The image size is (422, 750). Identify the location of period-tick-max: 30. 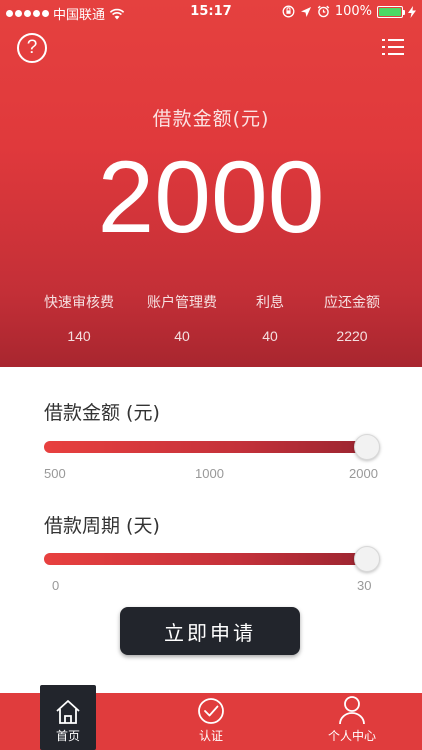
(364, 585).